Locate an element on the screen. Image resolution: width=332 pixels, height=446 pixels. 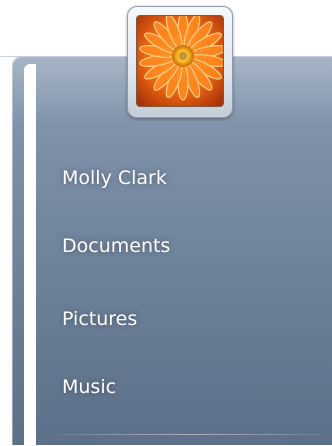
menu-item-music: Music is located at coordinates (182, 387).